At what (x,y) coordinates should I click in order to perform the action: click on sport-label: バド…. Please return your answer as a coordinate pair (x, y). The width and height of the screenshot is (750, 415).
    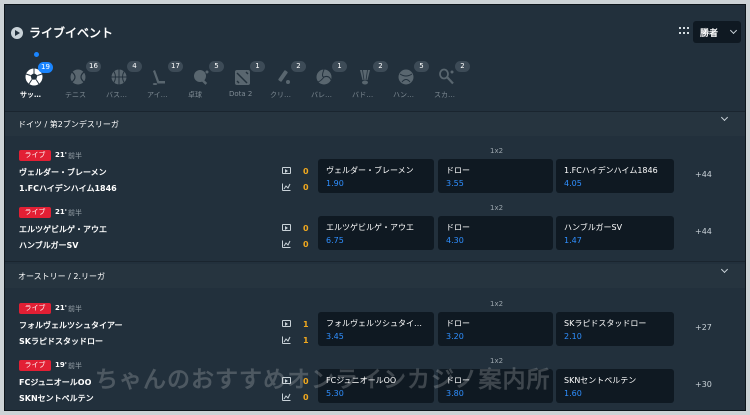
    Looking at the image, I should click on (363, 95).